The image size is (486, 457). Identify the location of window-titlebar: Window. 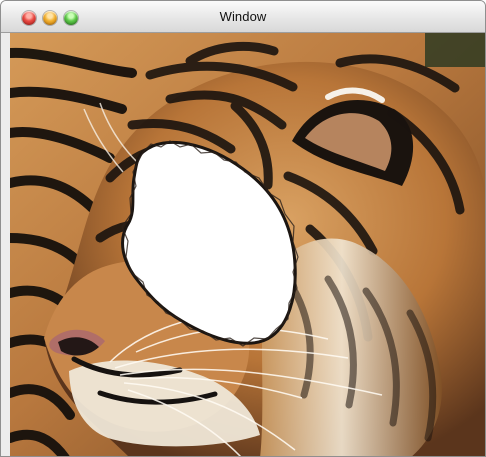
(243, 17).